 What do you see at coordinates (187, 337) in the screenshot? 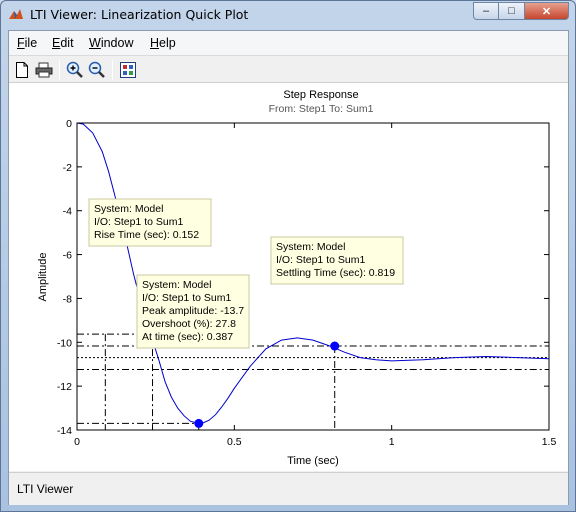
I see `datatip-line: At time (sec): 0.387` at bounding box center [187, 337].